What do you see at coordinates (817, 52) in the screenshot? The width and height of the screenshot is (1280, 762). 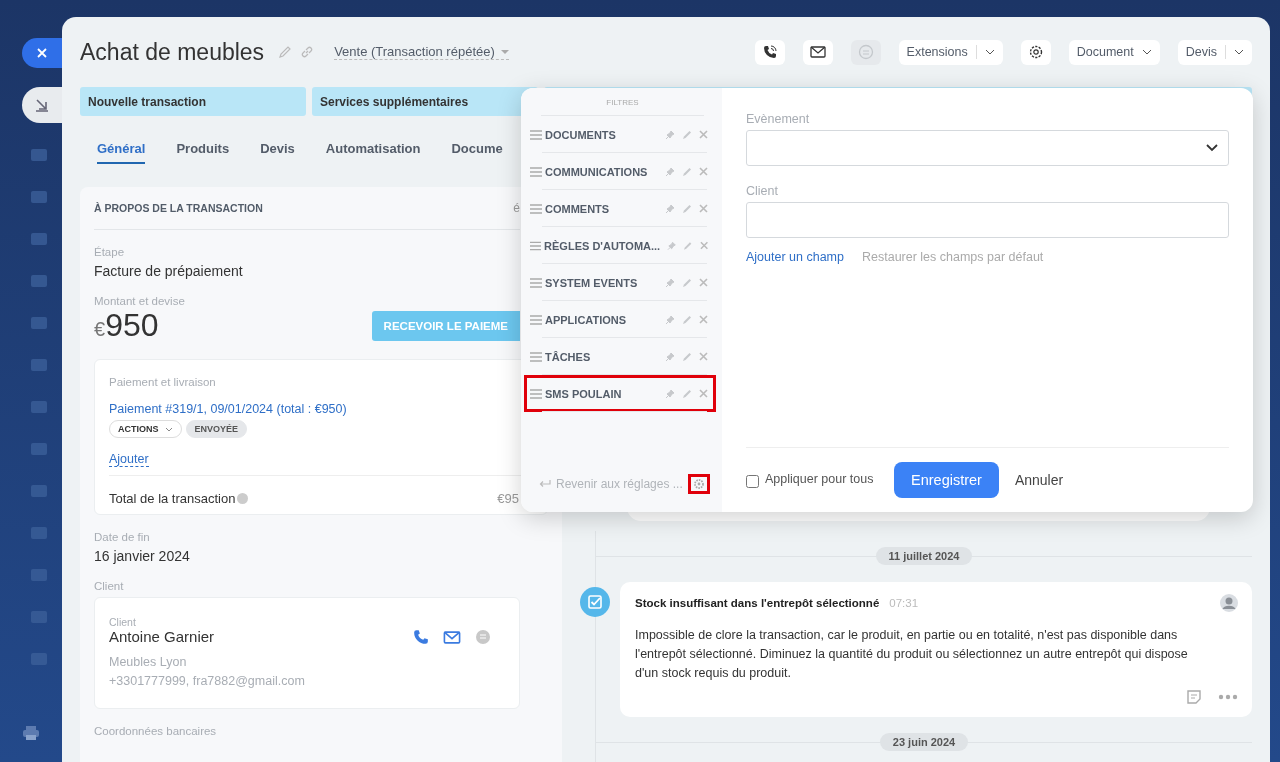 I see `email-button` at bounding box center [817, 52].